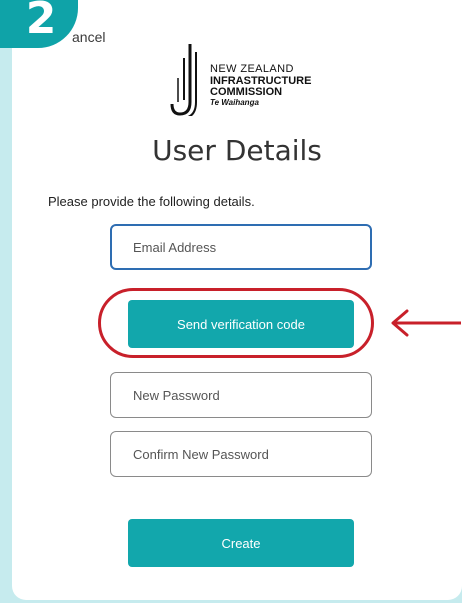 This screenshot has height=603, width=462. Describe the element at coordinates (237, 150) in the screenshot. I see `page-title: User Details` at that location.